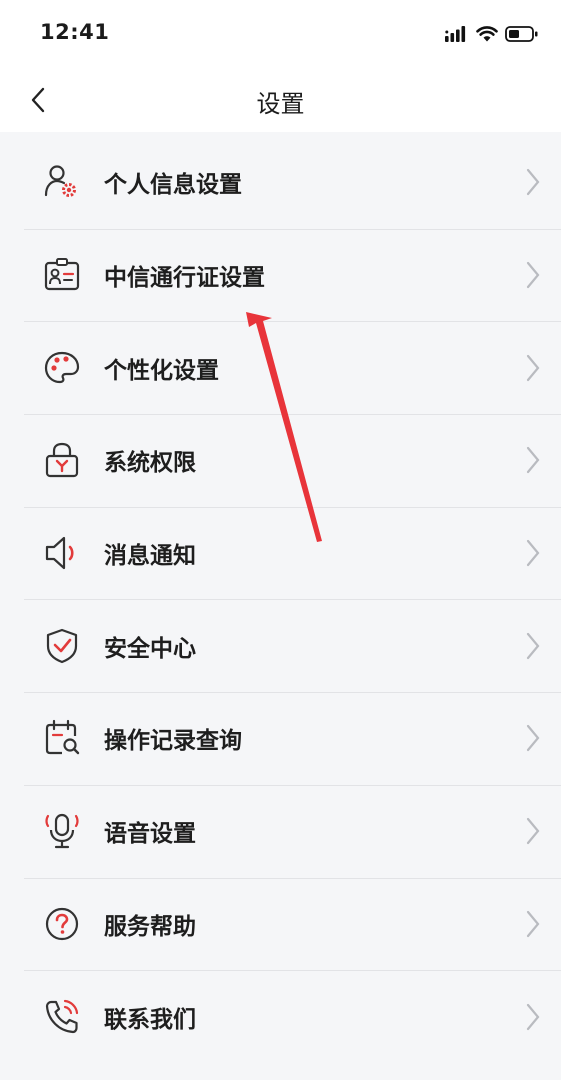  Describe the element at coordinates (487, 34) in the screenshot. I see `wifi-icon` at that location.